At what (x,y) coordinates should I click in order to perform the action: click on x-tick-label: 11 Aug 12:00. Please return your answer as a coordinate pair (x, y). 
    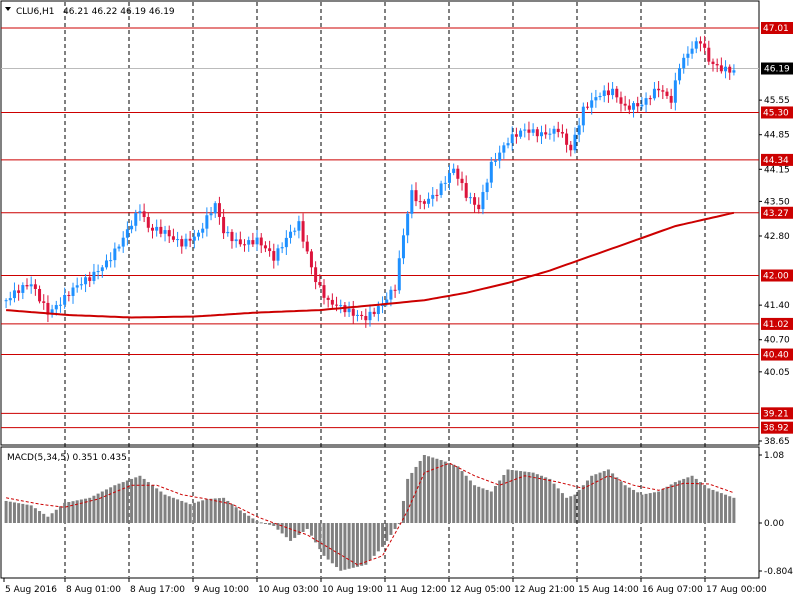
    Looking at the image, I should click on (416, 590).